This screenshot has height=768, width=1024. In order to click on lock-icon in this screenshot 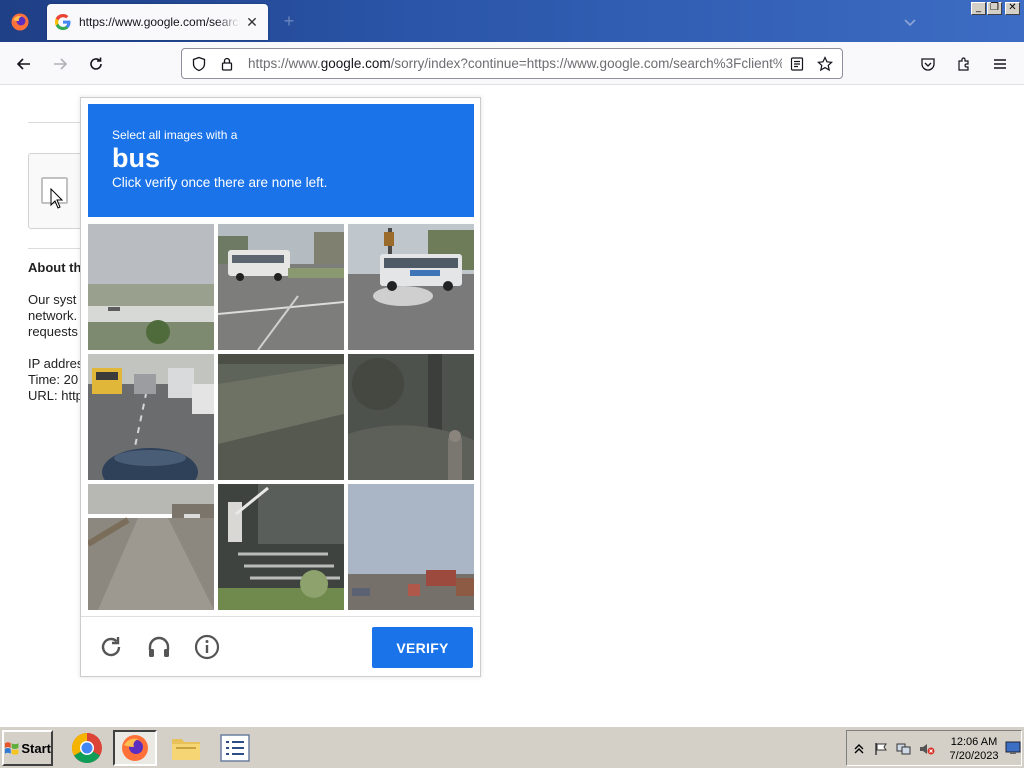, I will do `click(227, 64)`.